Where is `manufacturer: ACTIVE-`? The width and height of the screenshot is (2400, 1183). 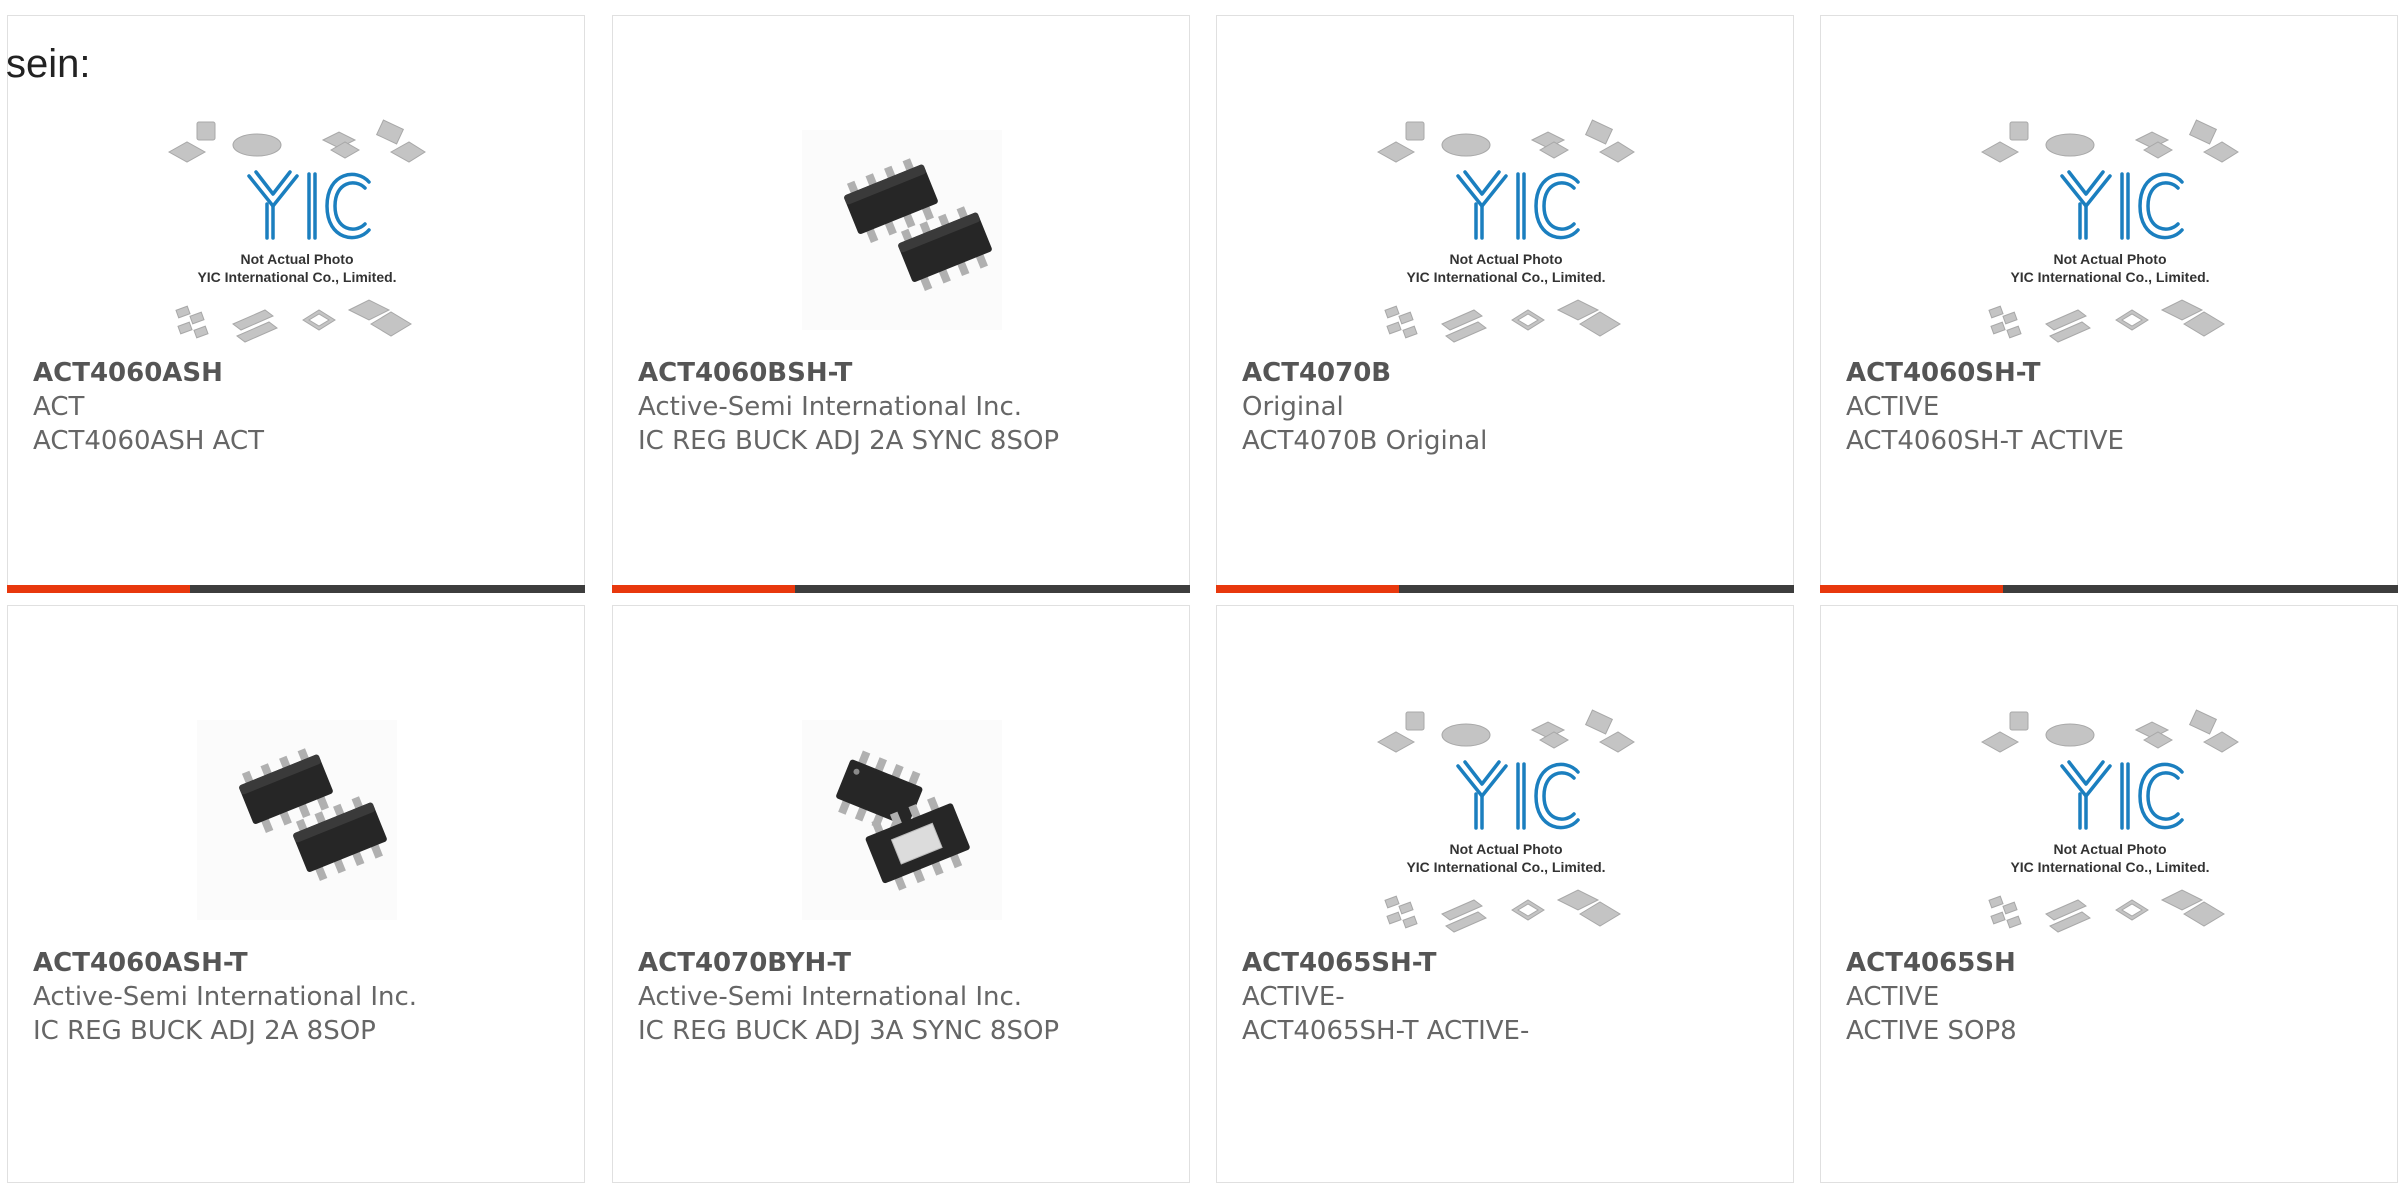 manufacturer: ACTIVE- is located at coordinates (1293, 997).